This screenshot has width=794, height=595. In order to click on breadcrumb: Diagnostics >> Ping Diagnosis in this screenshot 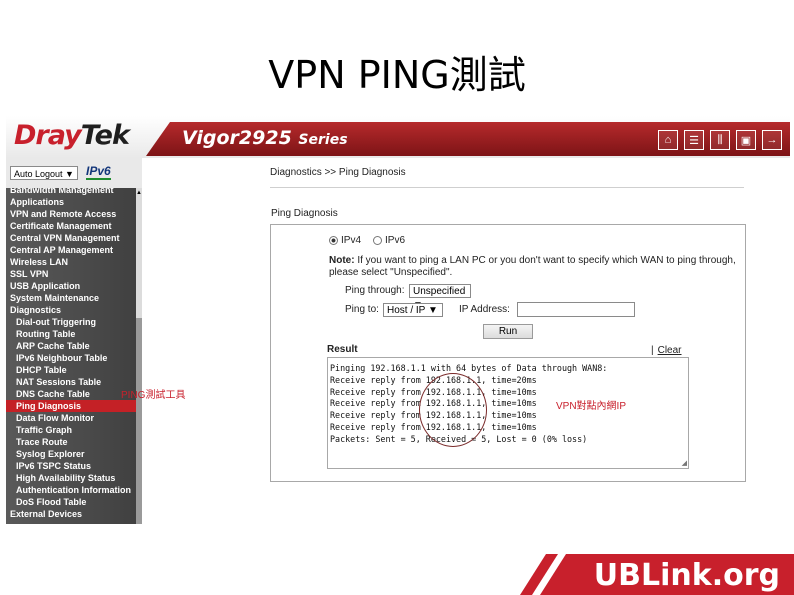, I will do `click(338, 172)`.